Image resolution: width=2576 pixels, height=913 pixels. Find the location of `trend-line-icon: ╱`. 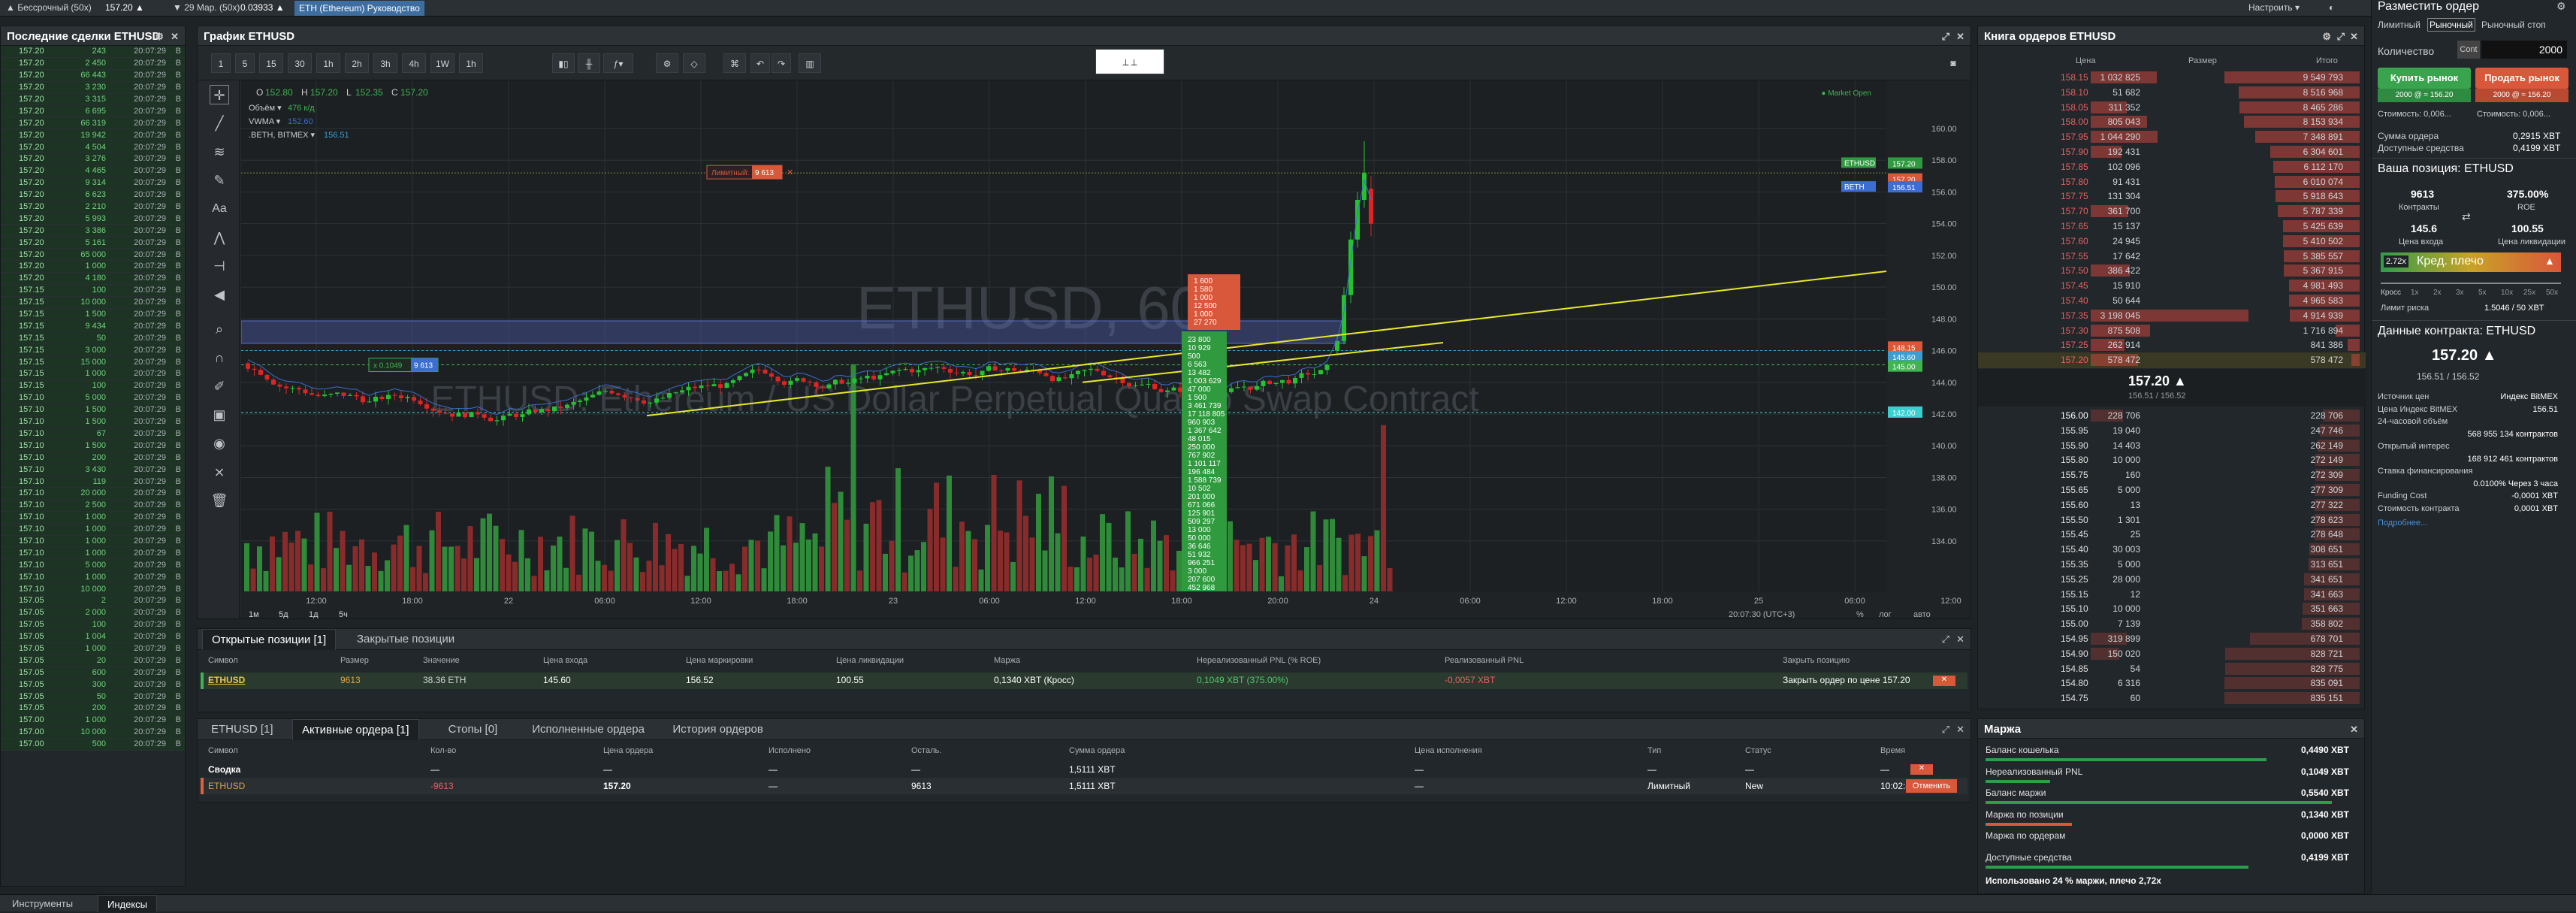

trend-line-icon: ╱ is located at coordinates (219, 123).